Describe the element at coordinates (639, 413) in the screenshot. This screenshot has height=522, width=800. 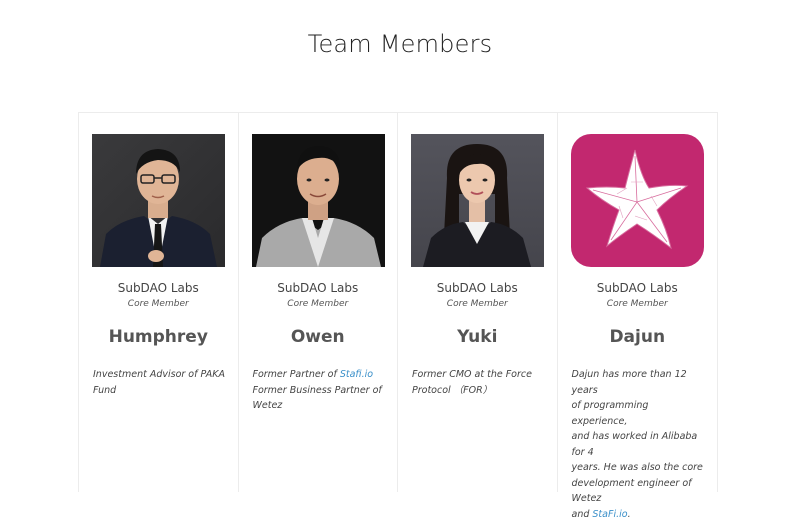
I see `bio-line: of programming experience,` at that location.